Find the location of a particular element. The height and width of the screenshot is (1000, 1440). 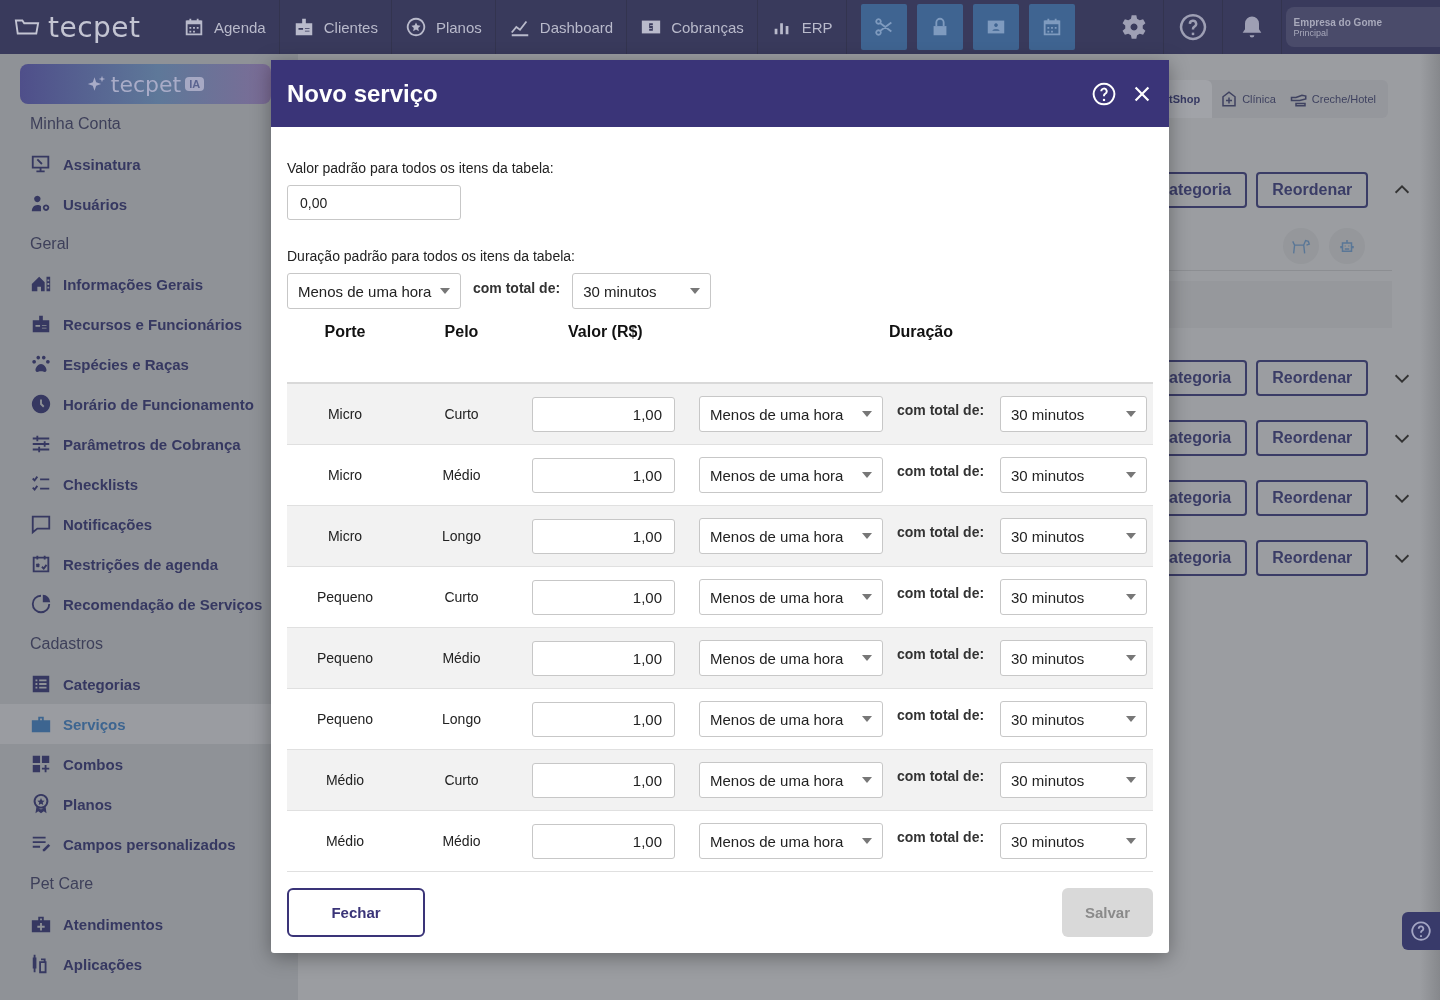

tab: tShop is located at coordinates (1191, 99).